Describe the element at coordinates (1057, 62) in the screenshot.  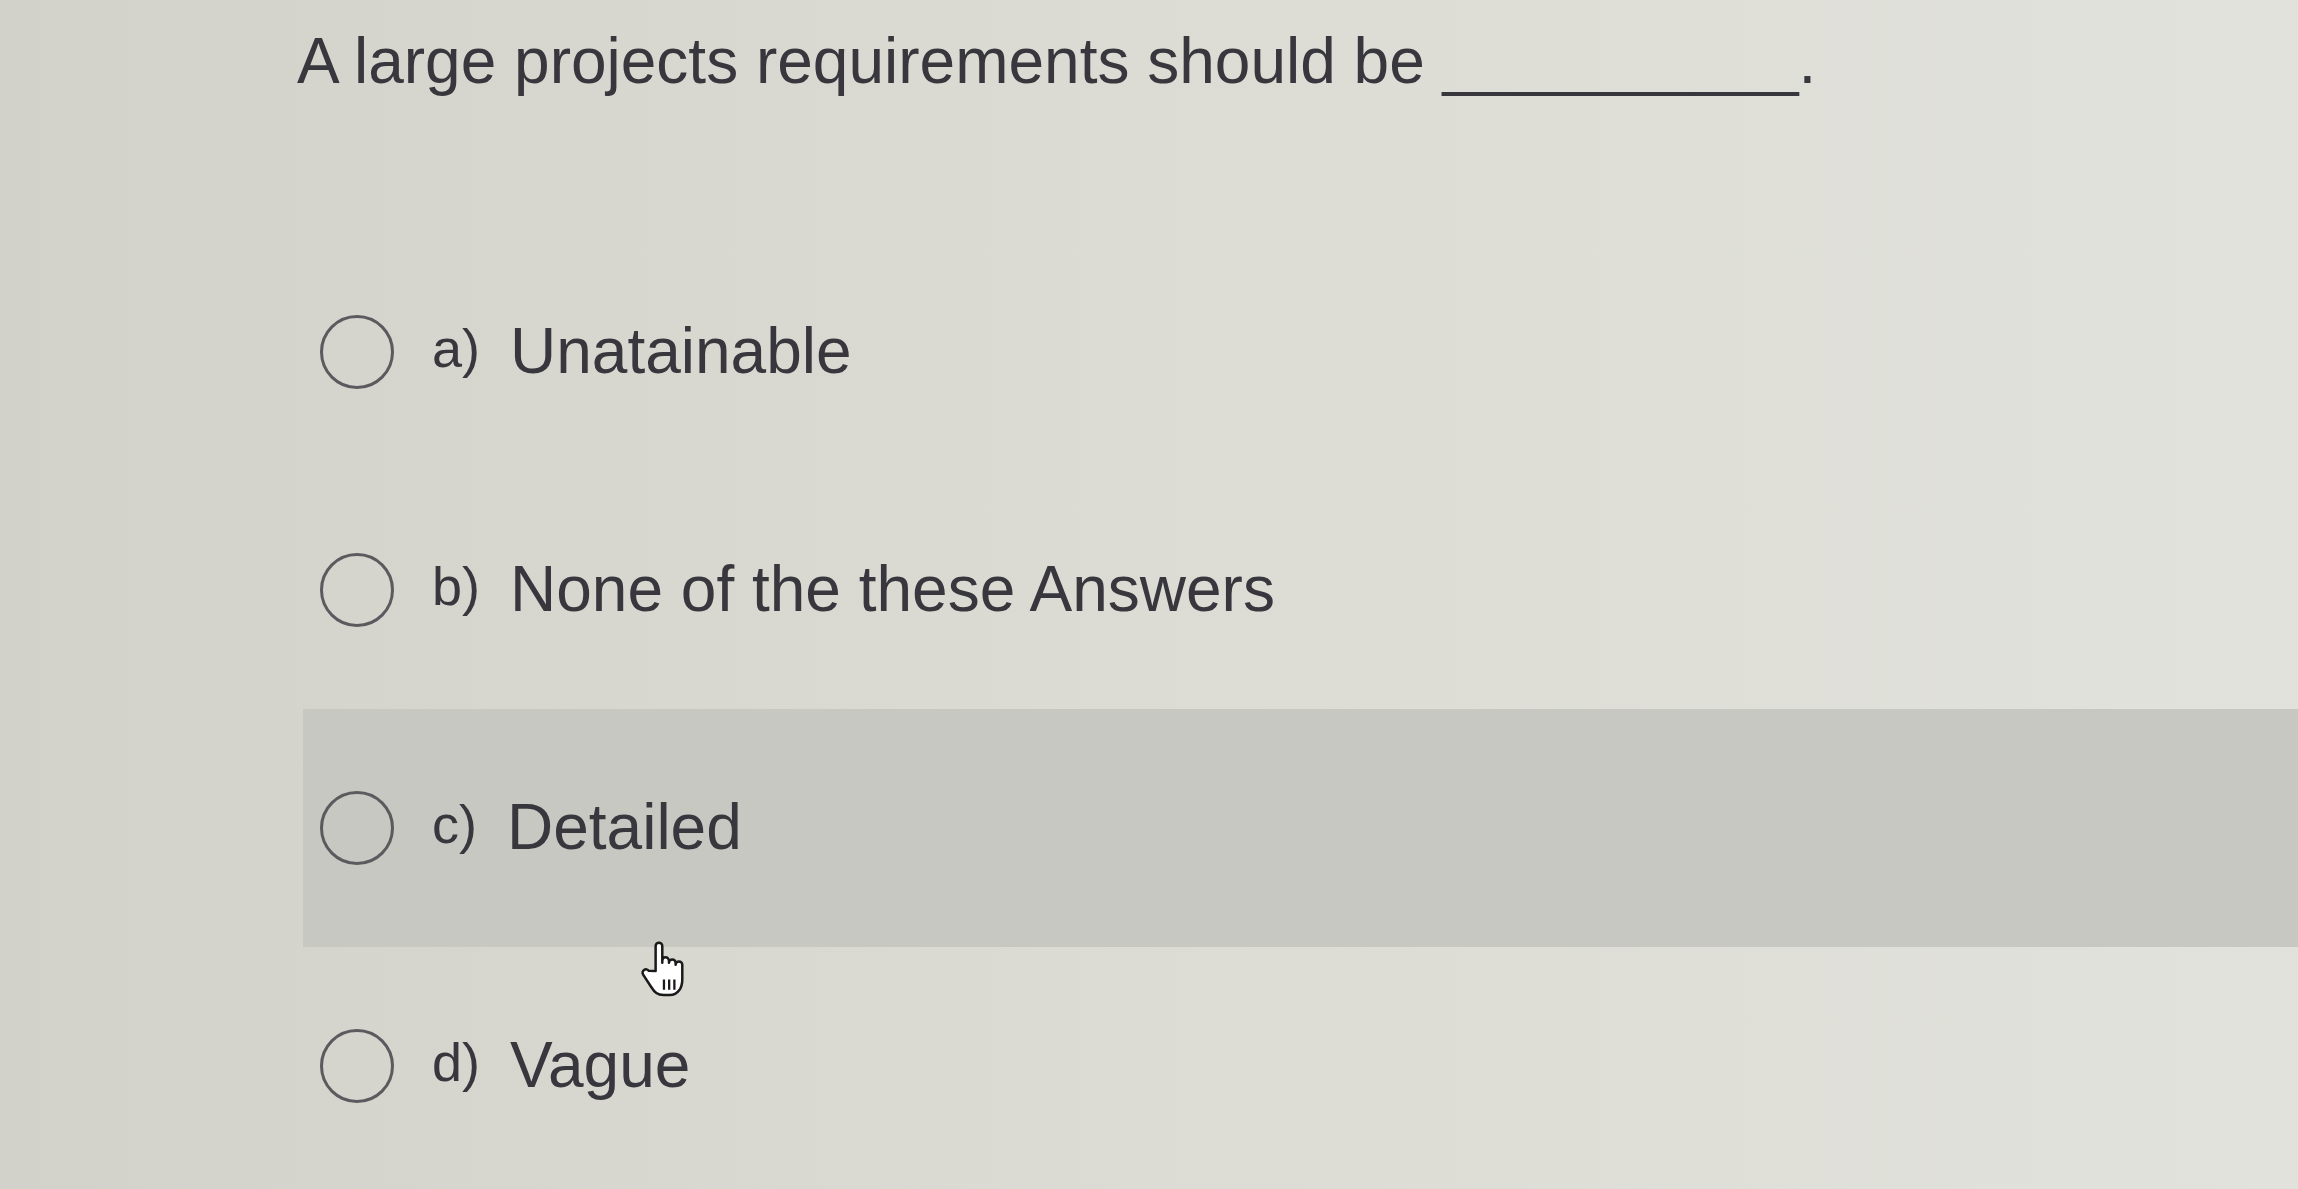
I see `question-text: A large projects requirements should be __________.` at that location.